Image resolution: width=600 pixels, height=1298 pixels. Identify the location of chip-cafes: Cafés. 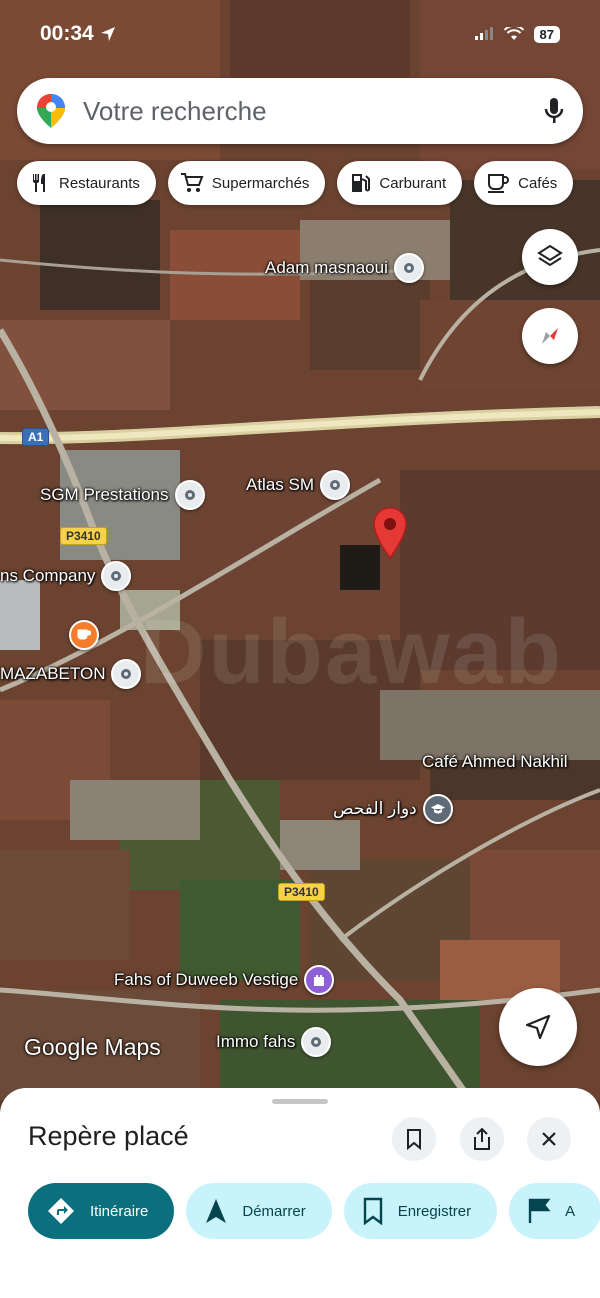
(524, 183).